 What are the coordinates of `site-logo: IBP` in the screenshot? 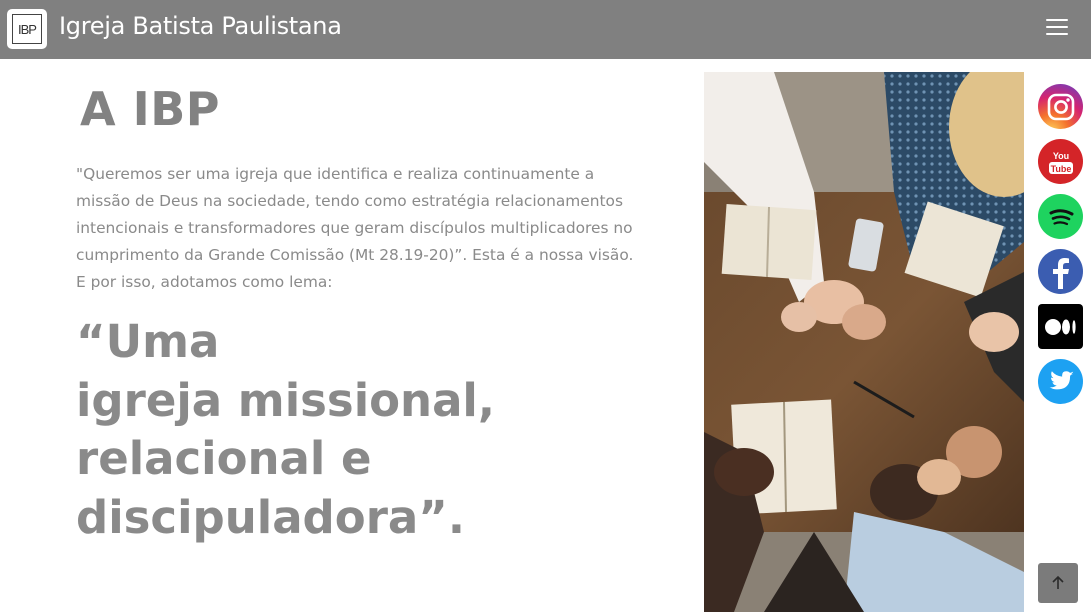 It's located at (27, 29).